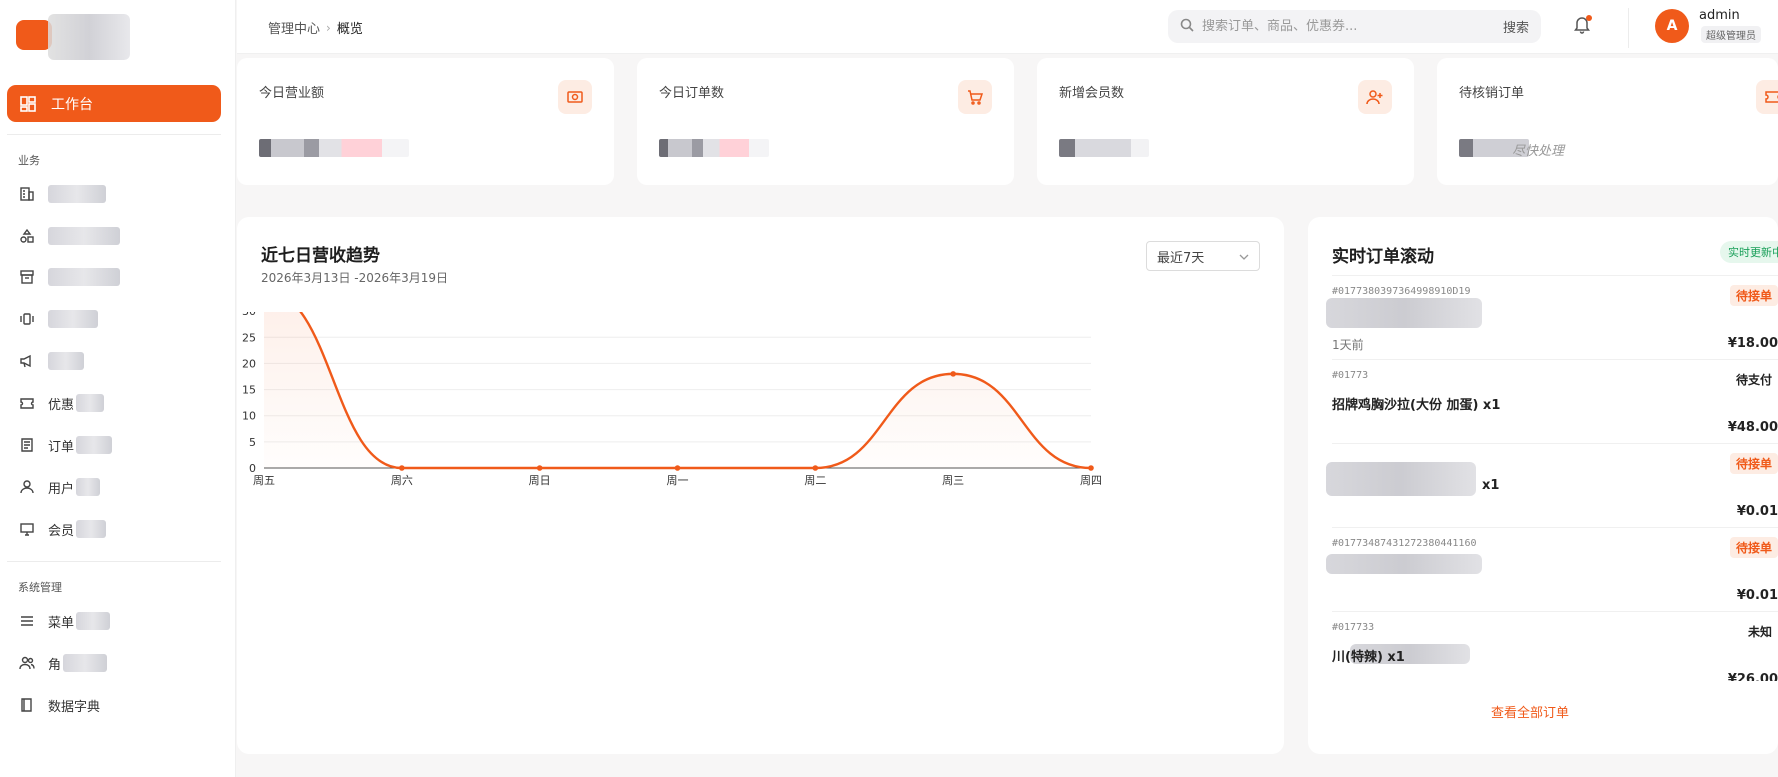  Describe the element at coordinates (953, 480) in the screenshot. I see `x-tick-label: 周三` at that location.